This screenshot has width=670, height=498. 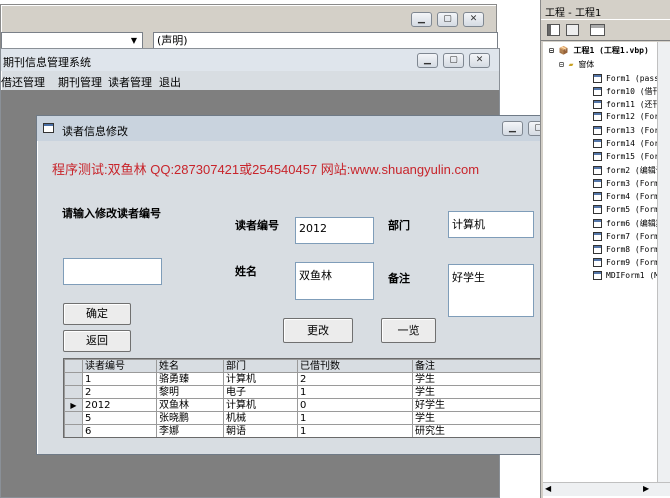 I want to click on name-field: 双鱼林, so click(x=334, y=281).